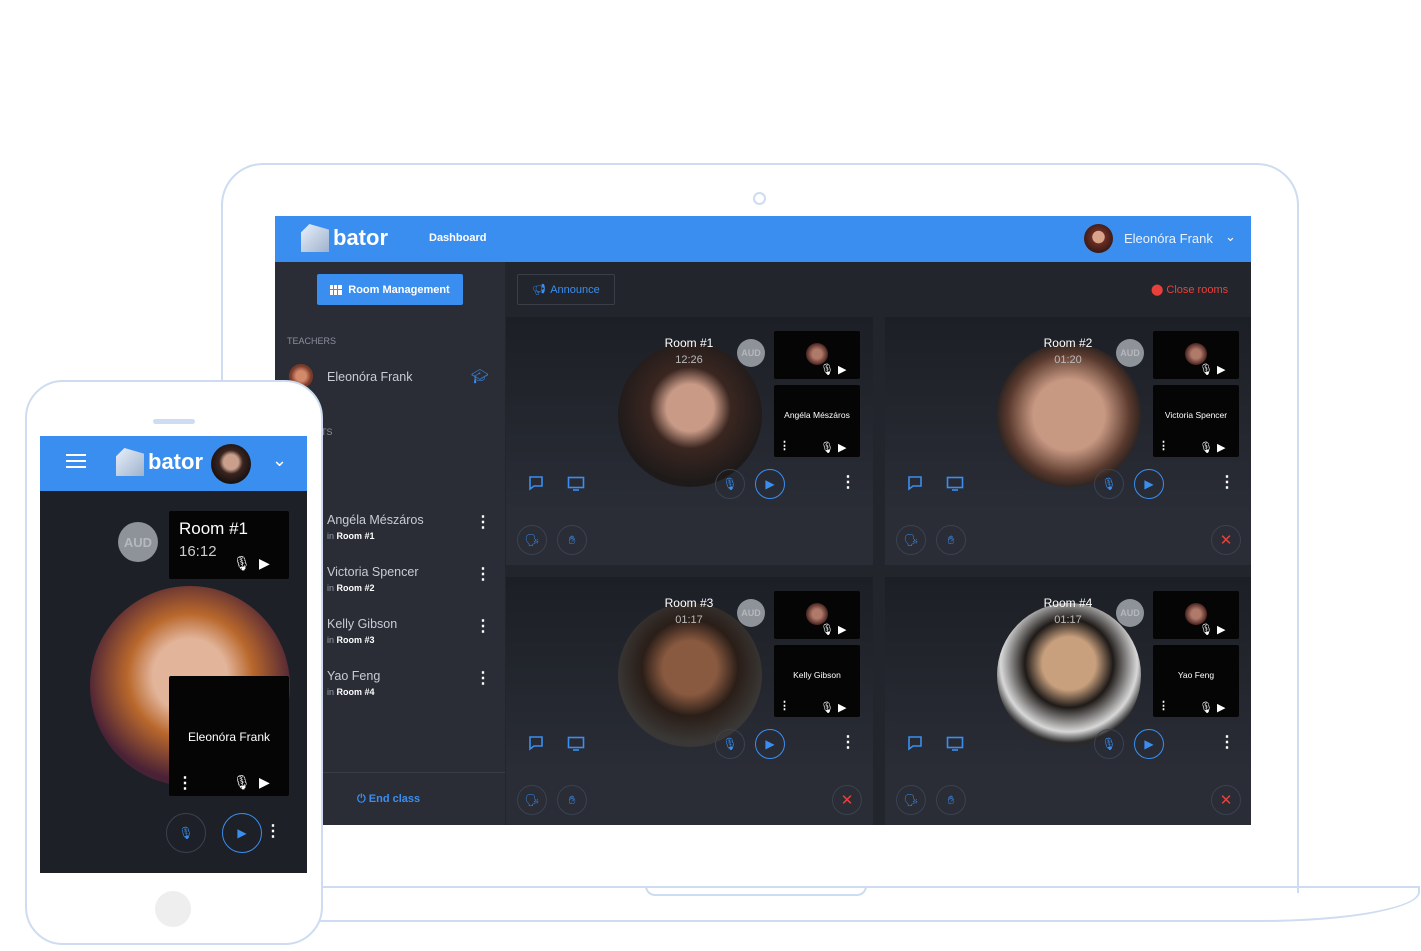 This screenshot has height=951, width=1421. I want to click on close-circle-icon: ⬤, so click(1159, 290).